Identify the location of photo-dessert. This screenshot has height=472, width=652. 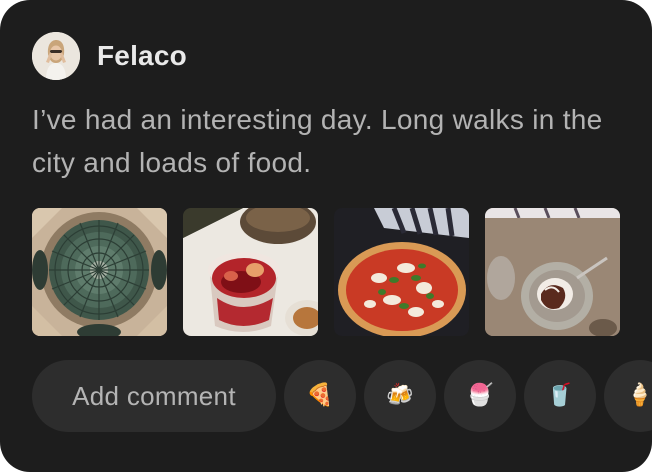
(552, 272).